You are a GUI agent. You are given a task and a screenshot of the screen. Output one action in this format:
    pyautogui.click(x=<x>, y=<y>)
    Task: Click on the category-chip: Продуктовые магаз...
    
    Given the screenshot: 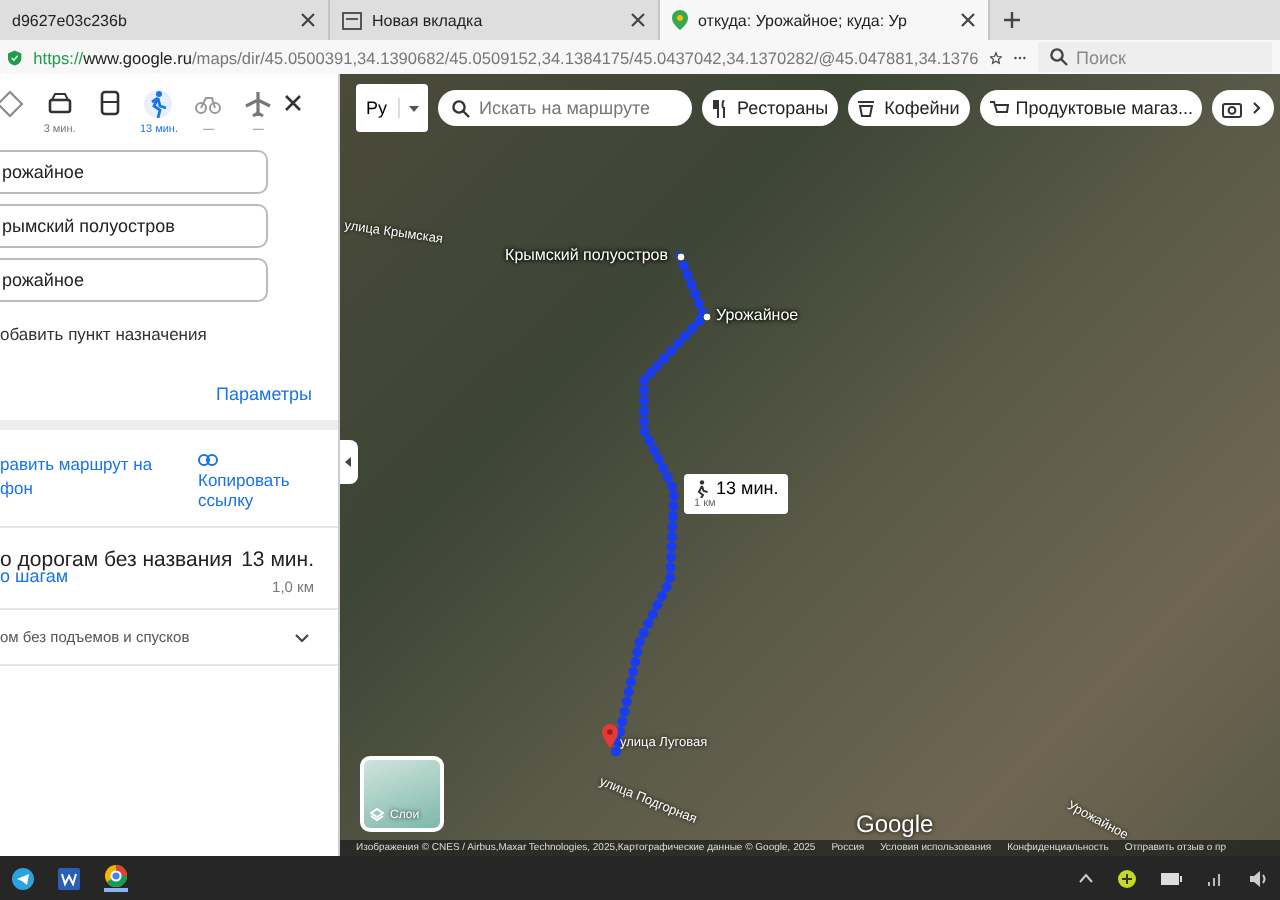 What is the action you would take?
    pyautogui.click(x=1091, y=108)
    